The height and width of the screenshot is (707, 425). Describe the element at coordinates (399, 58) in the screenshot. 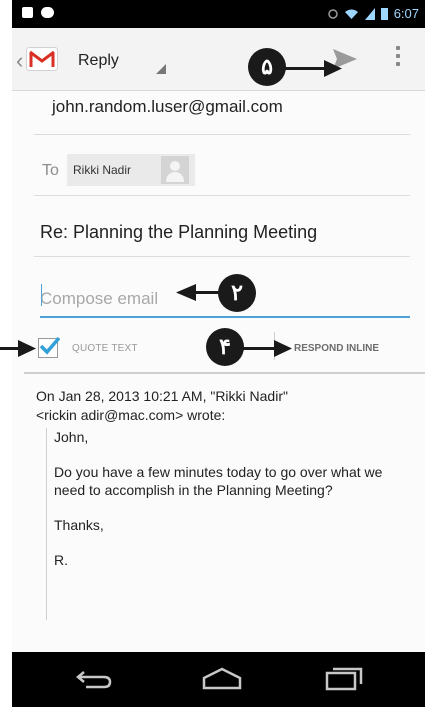

I see `overflow-menu-icon` at that location.